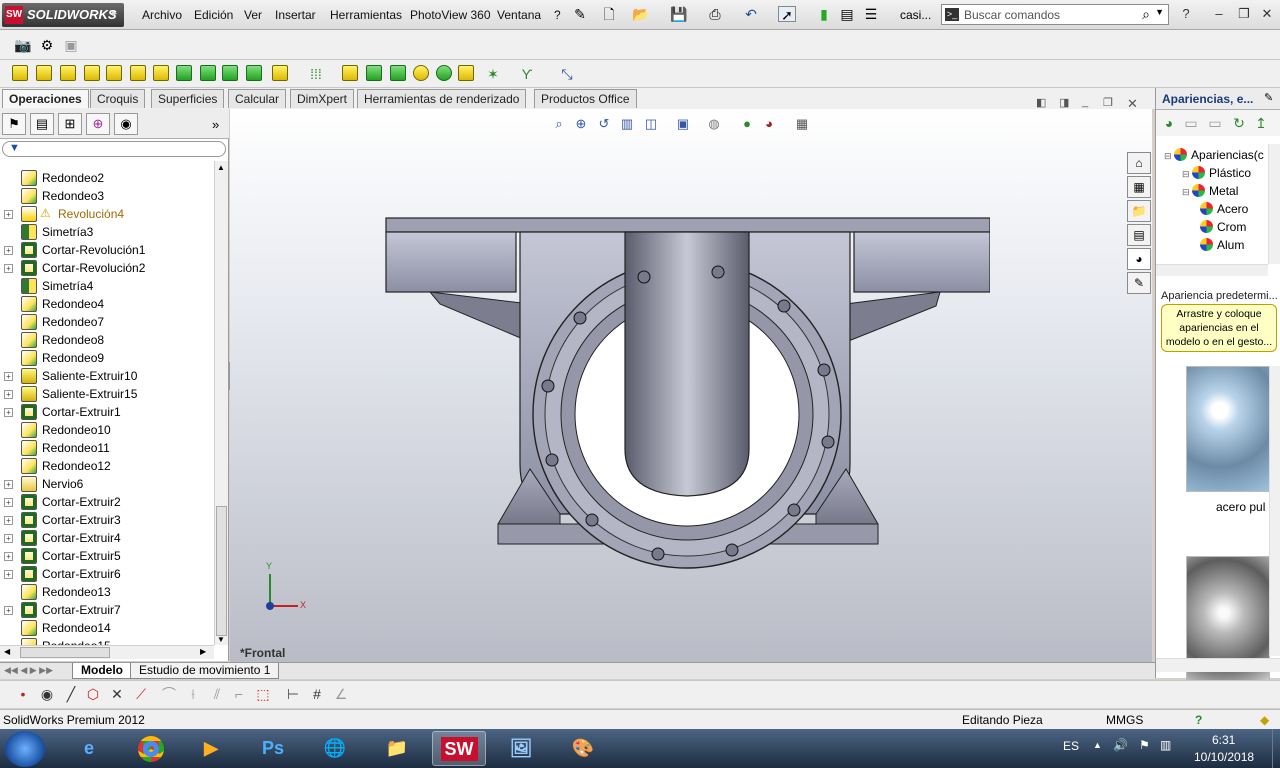 The height and width of the screenshot is (768, 1280). What do you see at coordinates (107, 628) in the screenshot?
I see `tree-item: Redondeo14` at bounding box center [107, 628].